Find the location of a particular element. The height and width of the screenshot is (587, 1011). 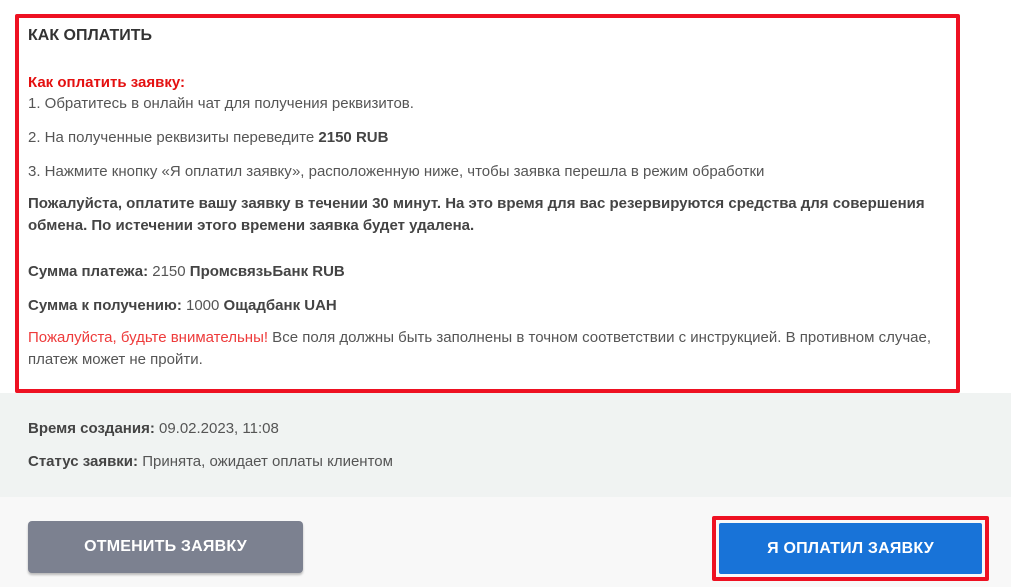

payment-sum-amount: 2150 is located at coordinates (169, 271).